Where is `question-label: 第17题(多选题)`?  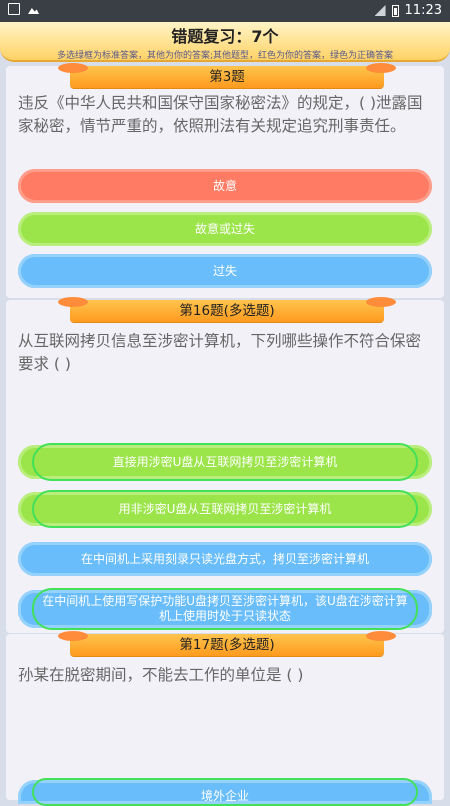 question-label: 第17题(多选题) is located at coordinates (227, 643).